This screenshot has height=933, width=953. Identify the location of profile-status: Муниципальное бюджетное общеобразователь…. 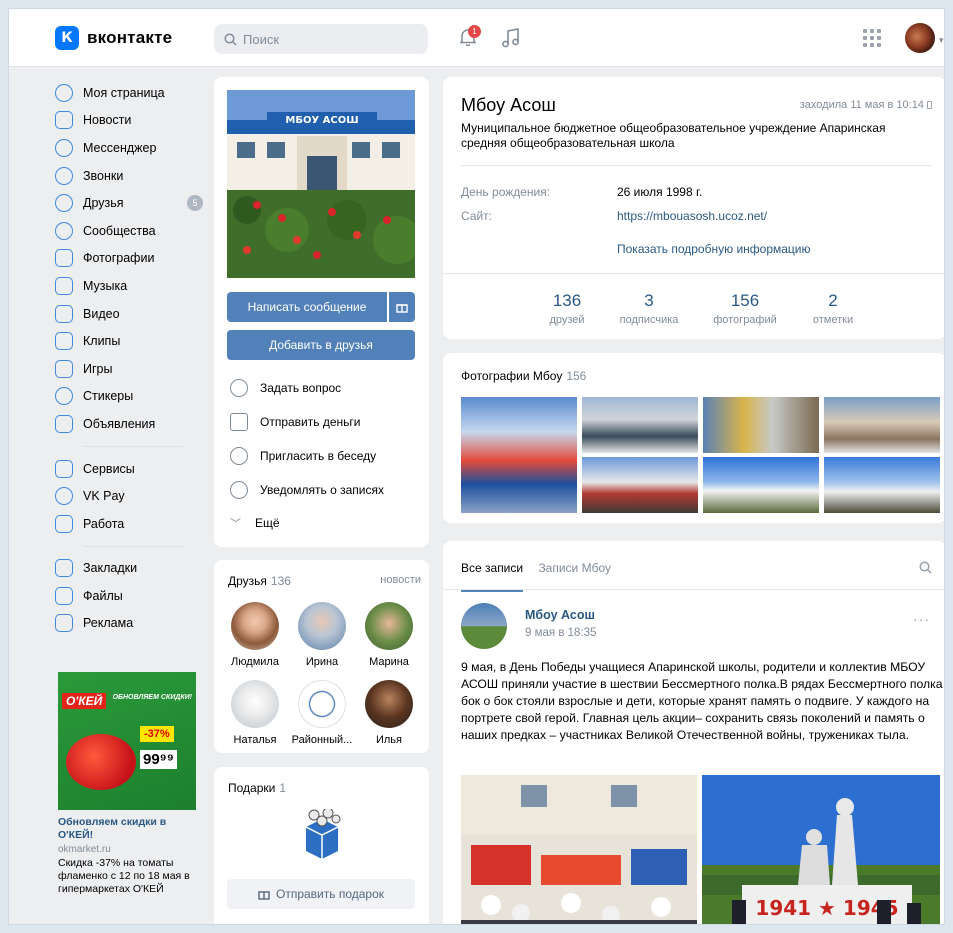
(673, 135).